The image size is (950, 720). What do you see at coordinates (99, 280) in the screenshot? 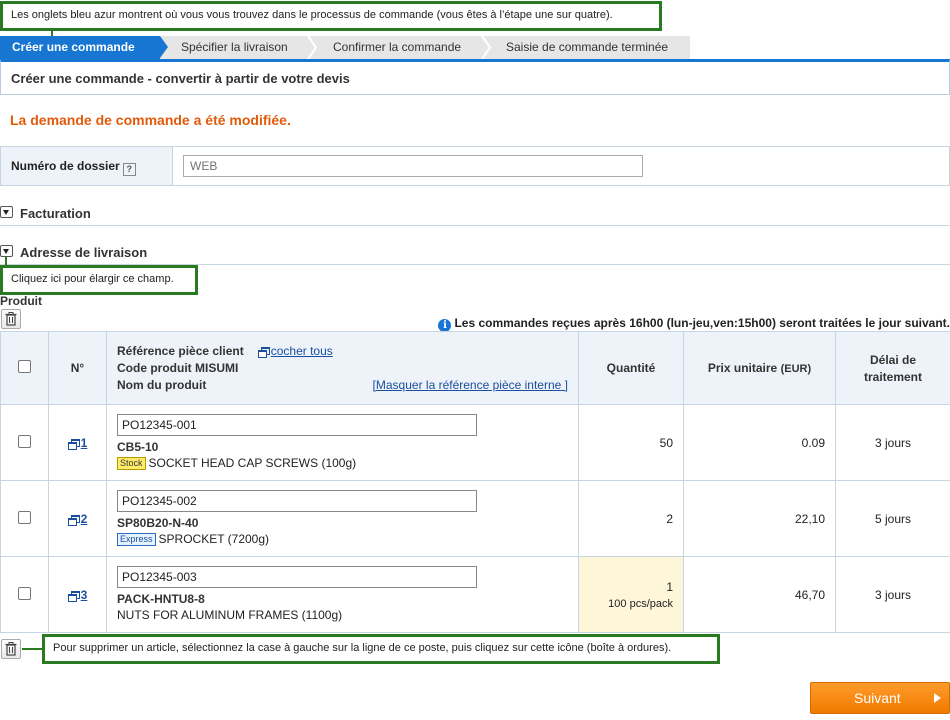
I see `expand-tooltip: Cliquez ici pour élargir ce champ.` at bounding box center [99, 280].